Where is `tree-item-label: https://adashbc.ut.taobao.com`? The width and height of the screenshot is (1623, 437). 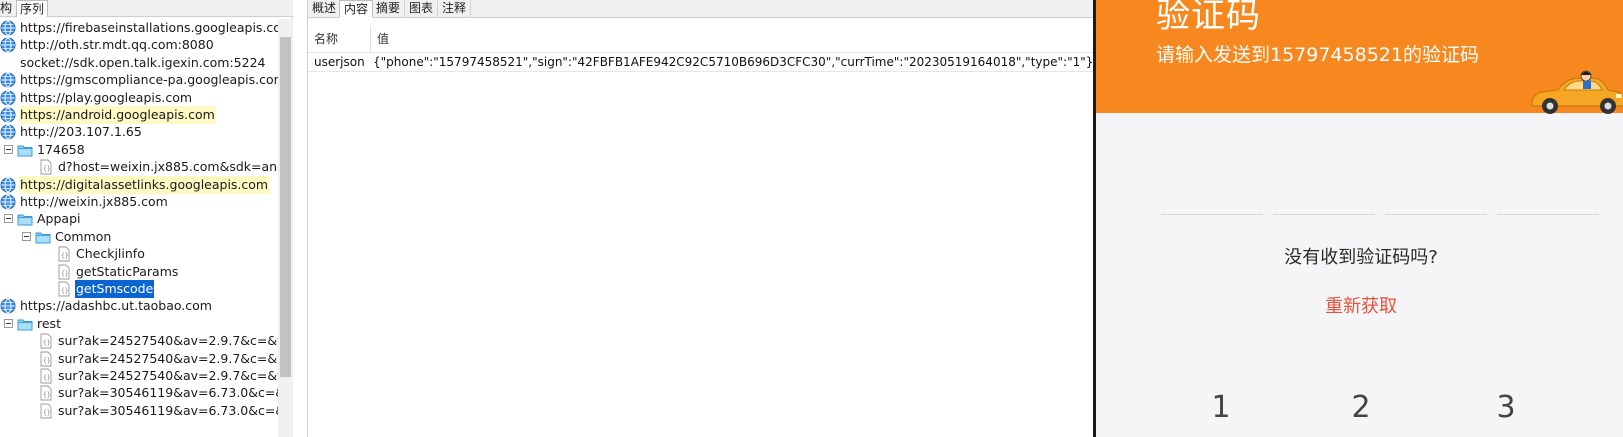 tree-item-label: https://adashbc.ut.taobao.com is located at coordinates (116, 306).